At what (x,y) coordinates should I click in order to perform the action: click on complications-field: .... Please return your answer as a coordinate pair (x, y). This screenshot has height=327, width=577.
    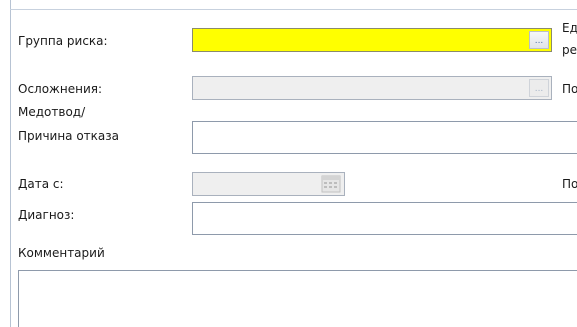
    Looking at the image, I should click on (372, 88).